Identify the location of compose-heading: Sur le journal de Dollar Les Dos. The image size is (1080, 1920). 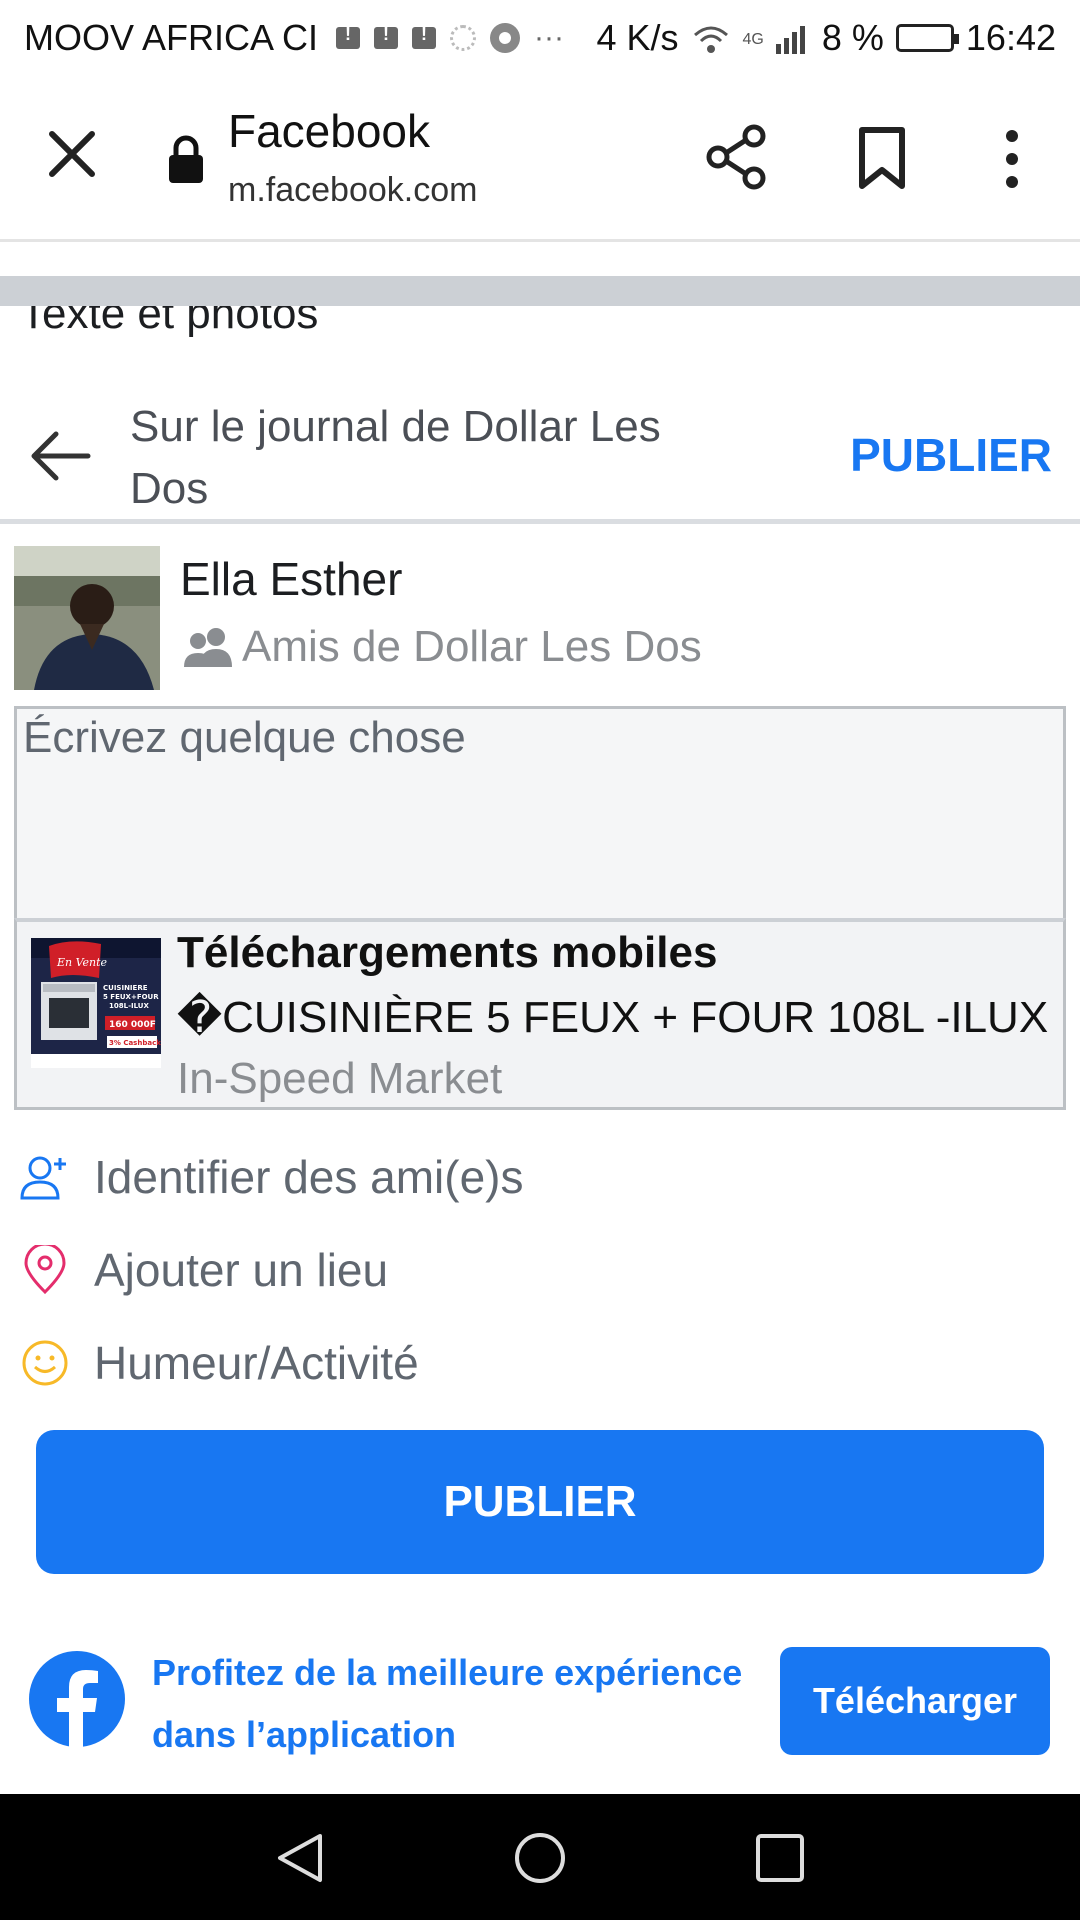
(395, 457).